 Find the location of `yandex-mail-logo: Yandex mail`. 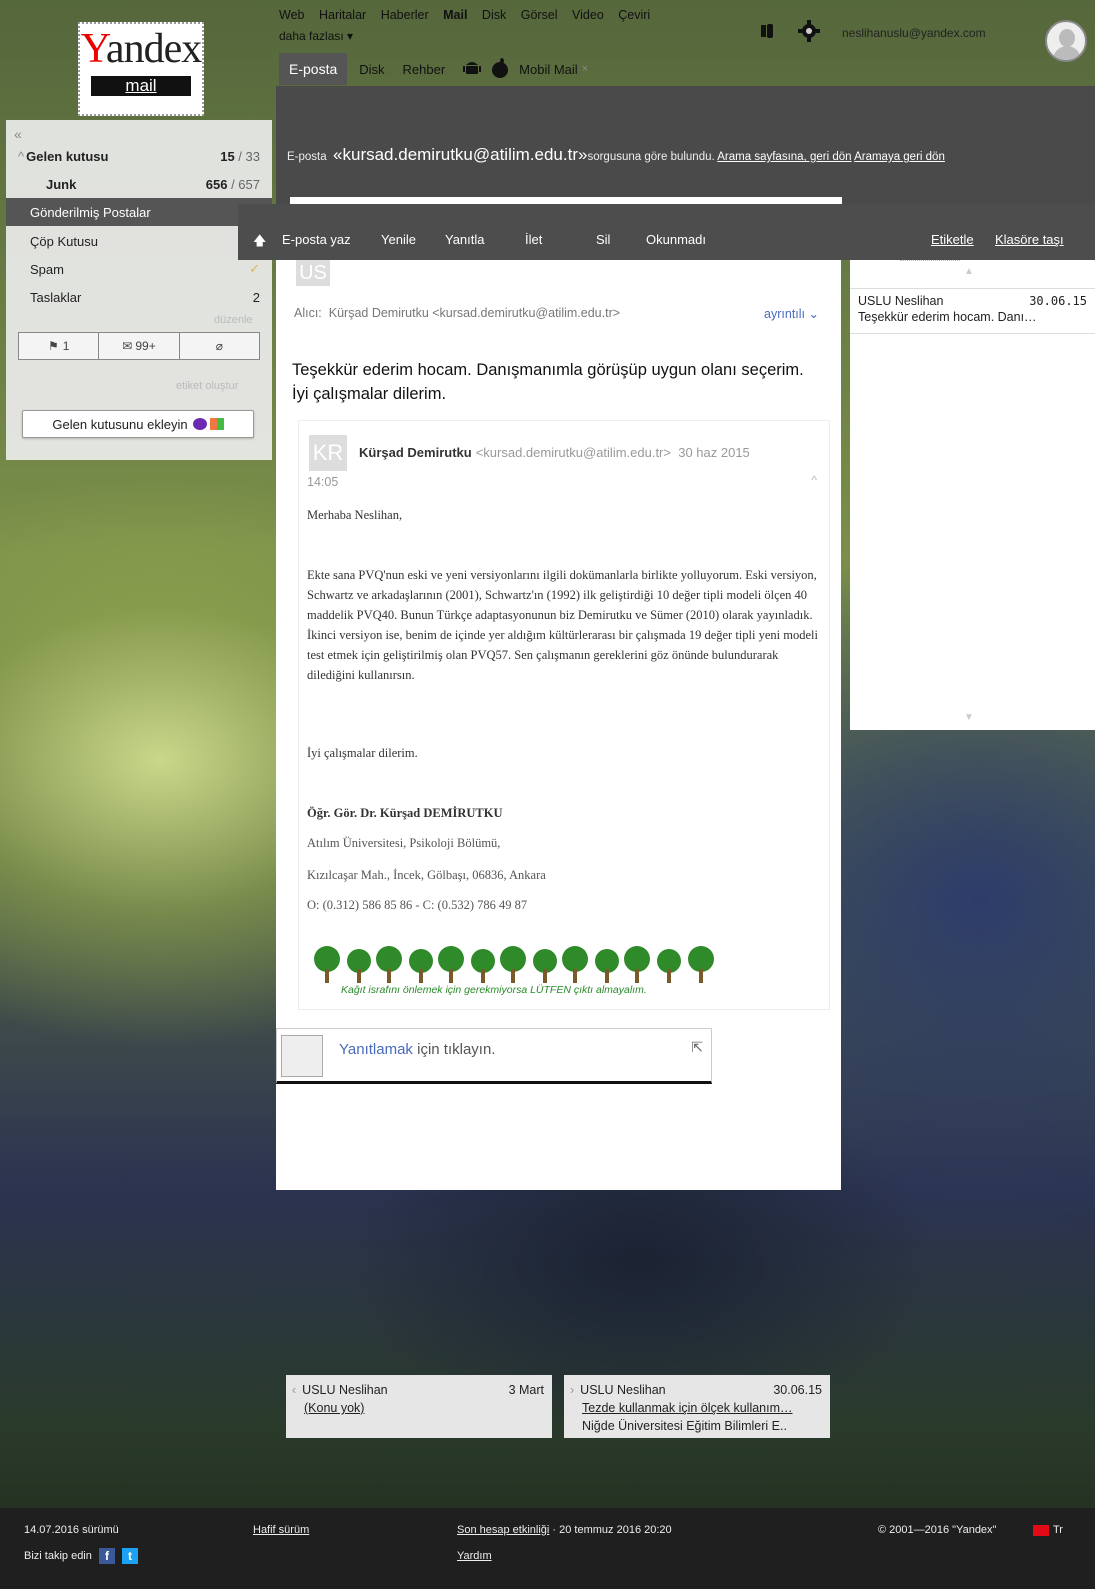

yandex-mail-logo: Yandex mail is located at coordinates (141, 69).